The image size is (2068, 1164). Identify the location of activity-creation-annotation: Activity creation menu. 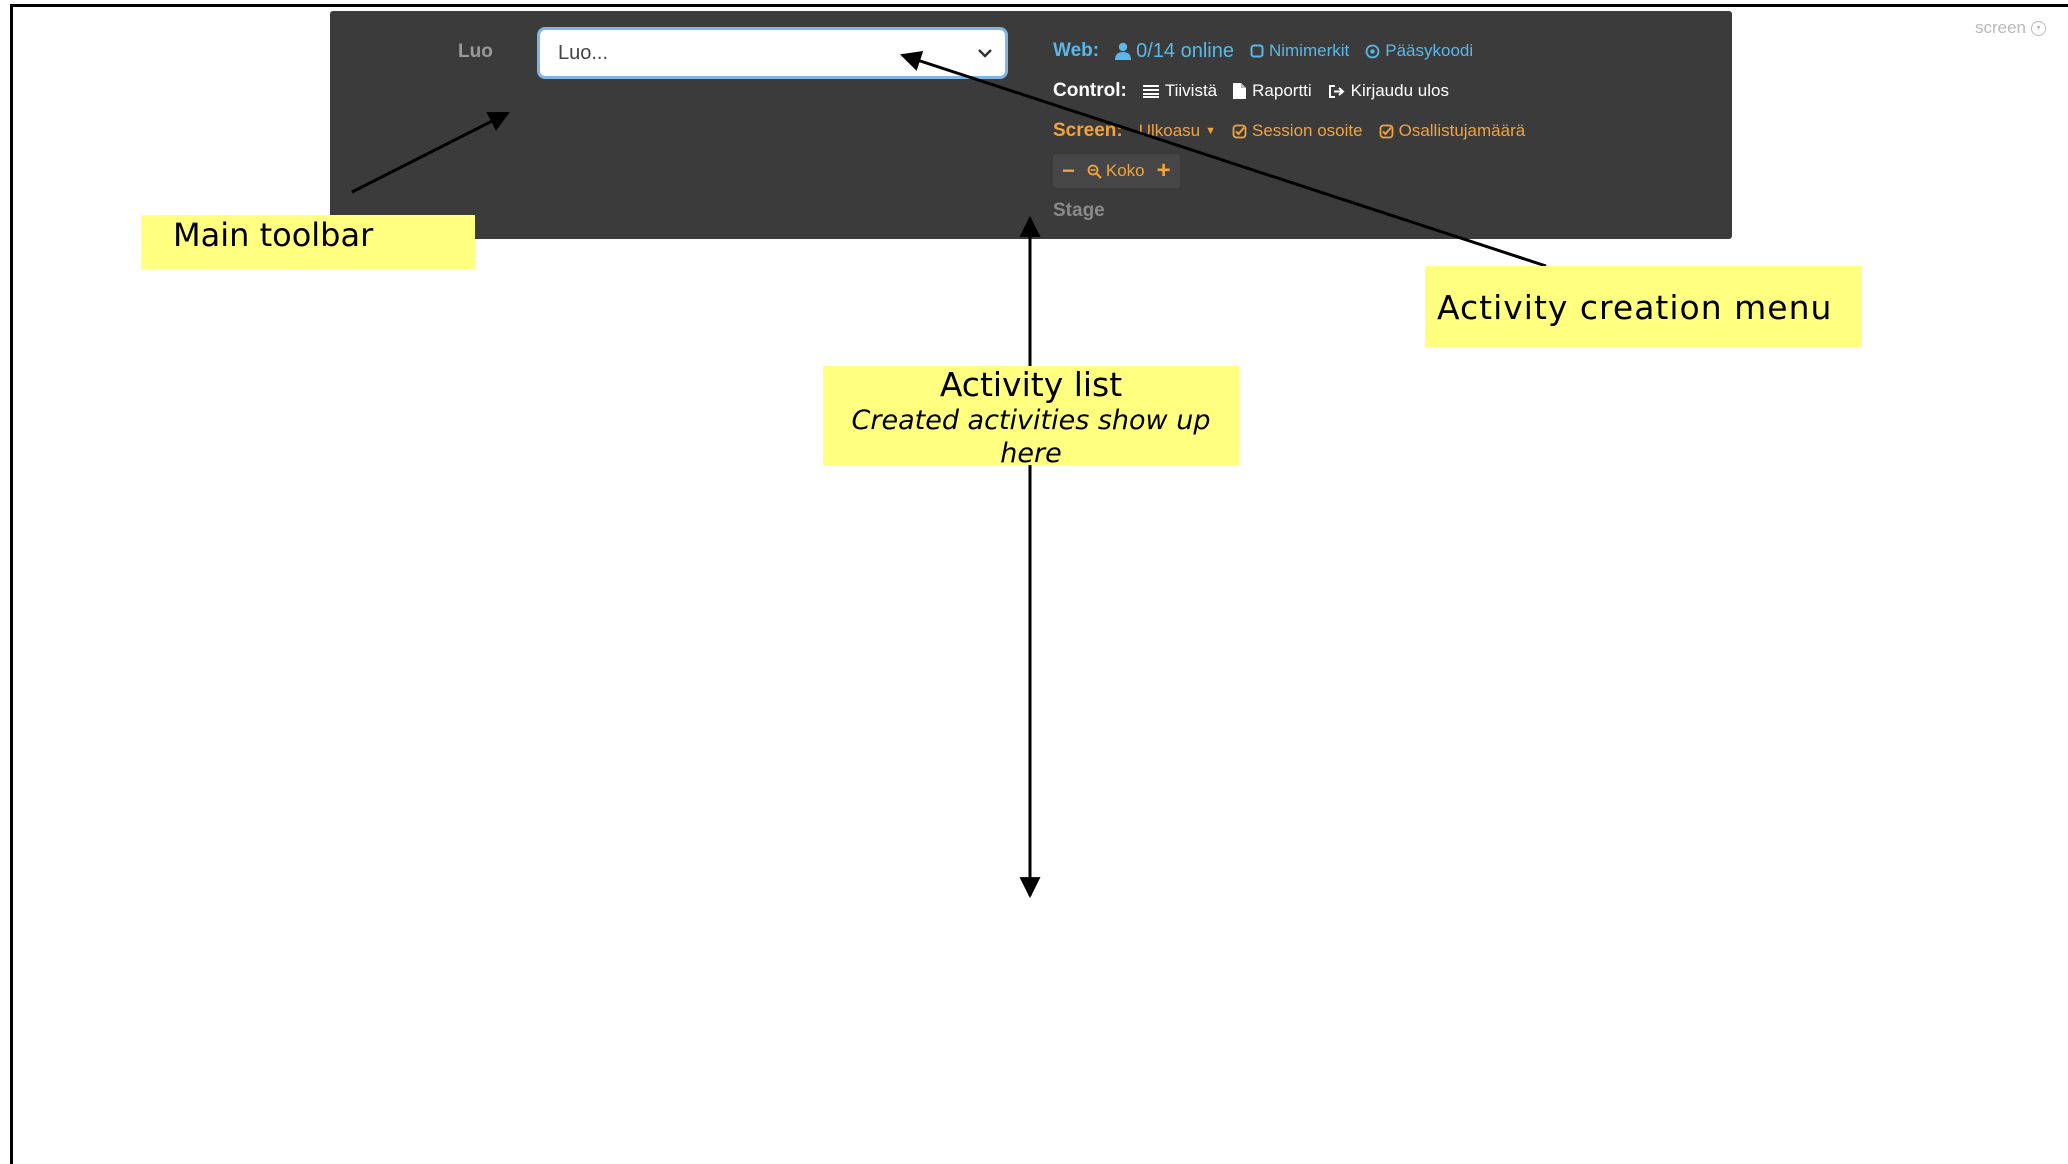
(1643, 306).